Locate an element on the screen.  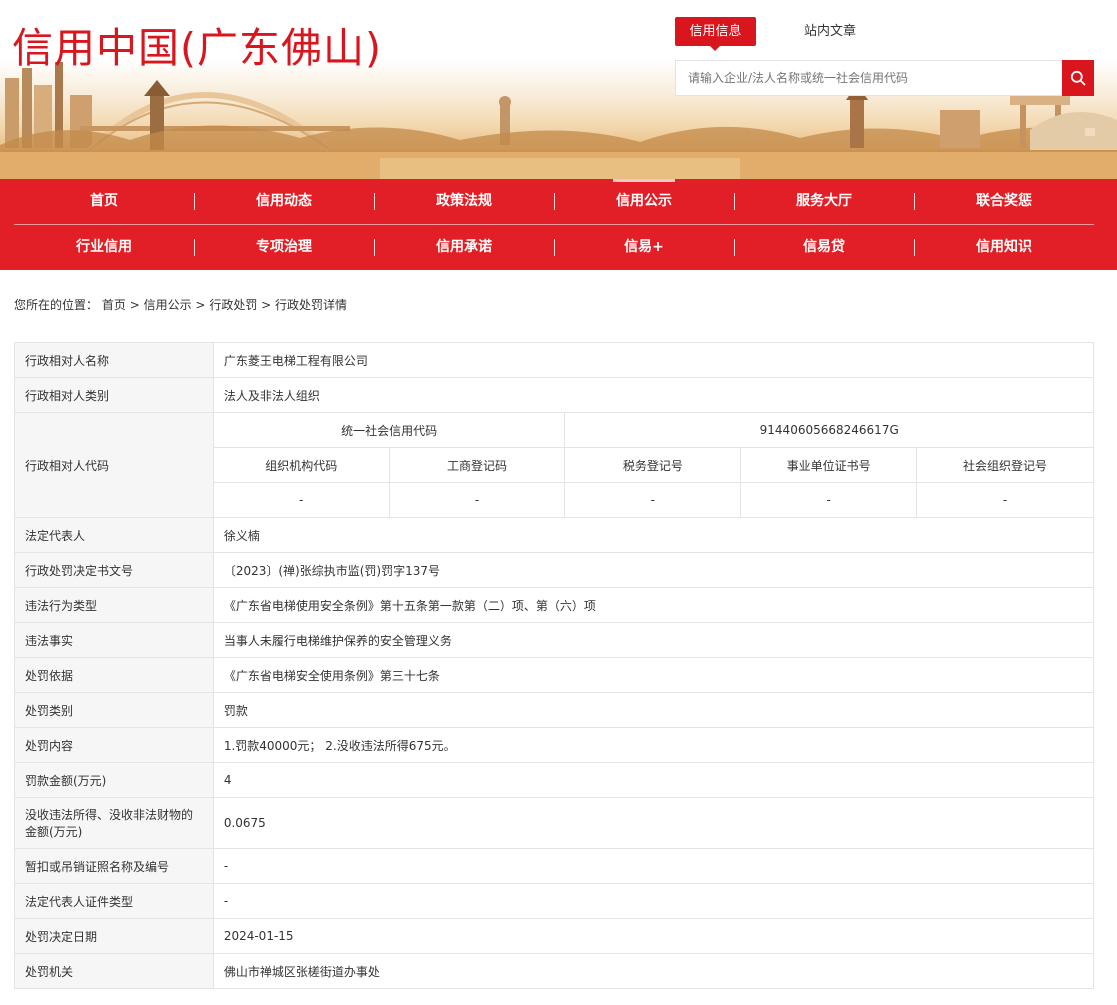
field-label: 行政相对人名称 is located at coordinates (114, 360).